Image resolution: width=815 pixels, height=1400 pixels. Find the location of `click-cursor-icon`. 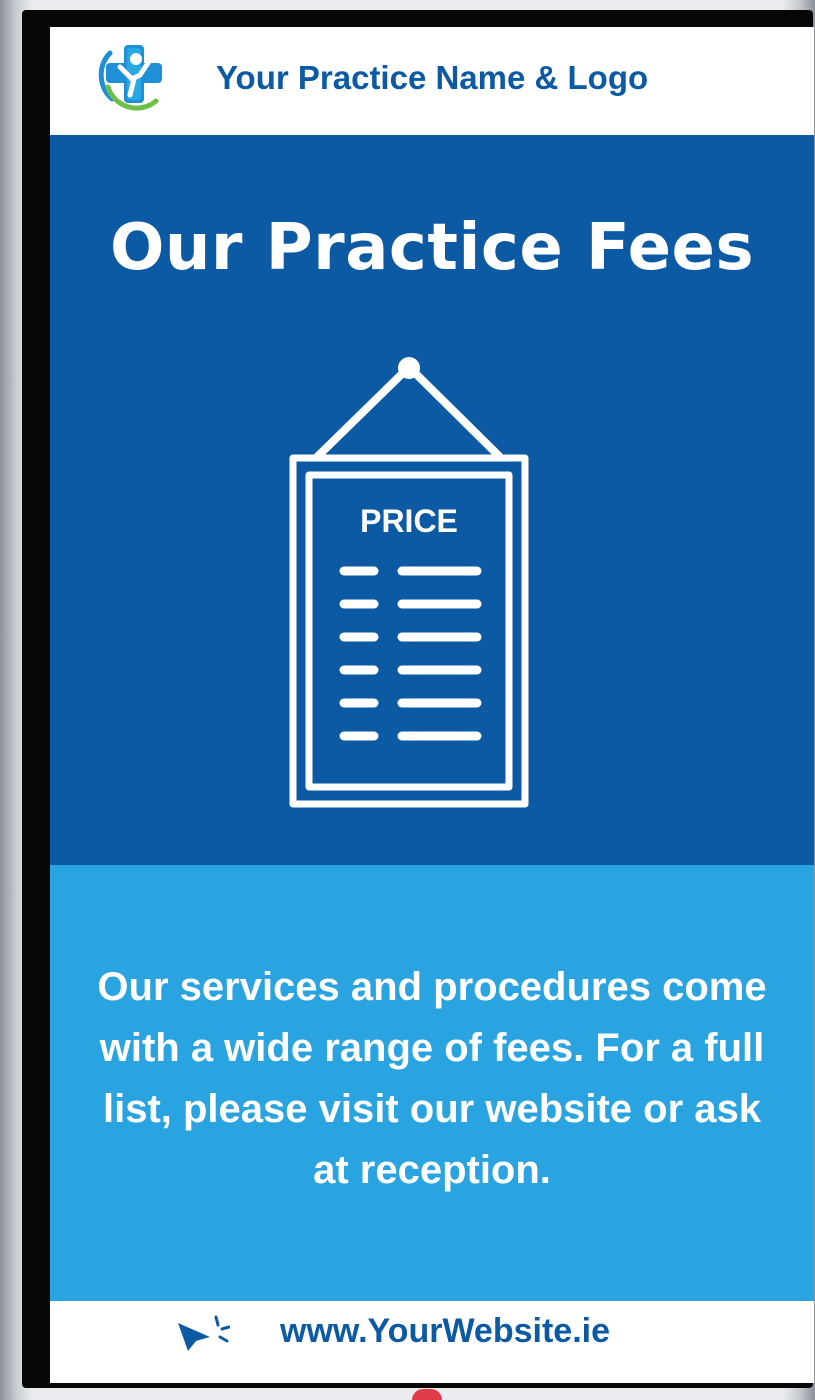

click-cursor-icon is located at coordinates (204, 1333).